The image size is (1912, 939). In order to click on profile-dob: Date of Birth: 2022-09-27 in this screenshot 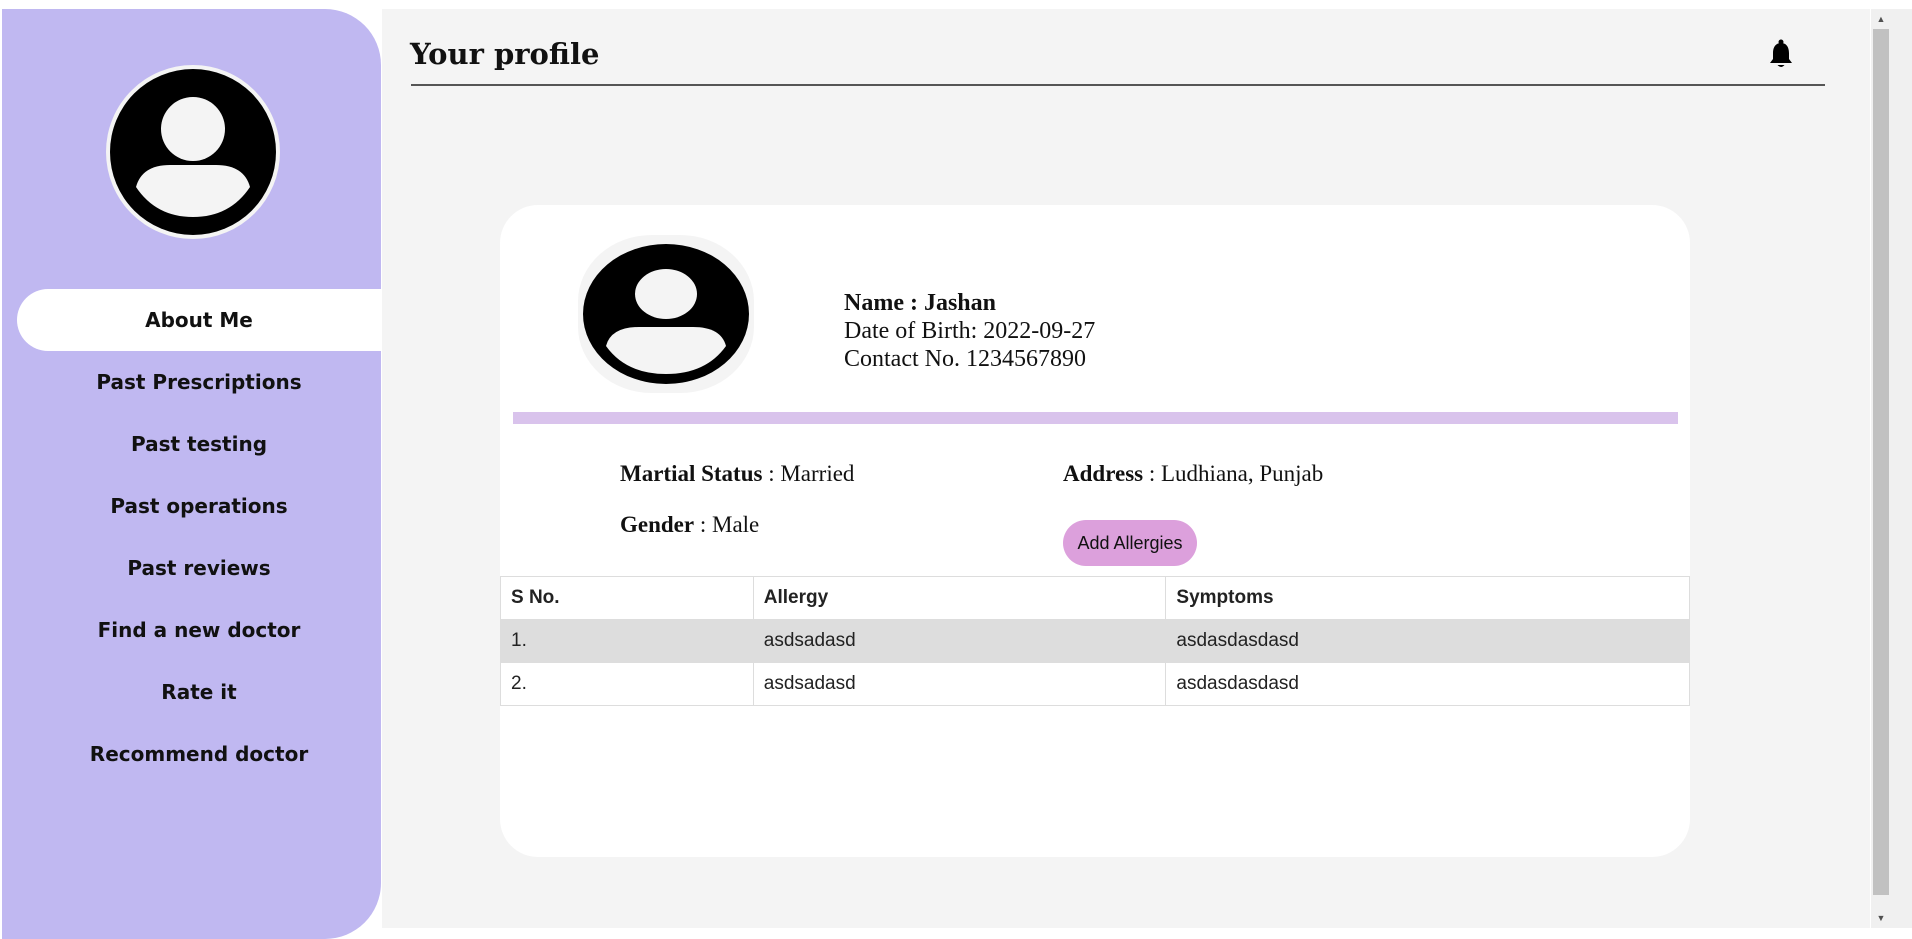, I will do `click(970, 331)`.